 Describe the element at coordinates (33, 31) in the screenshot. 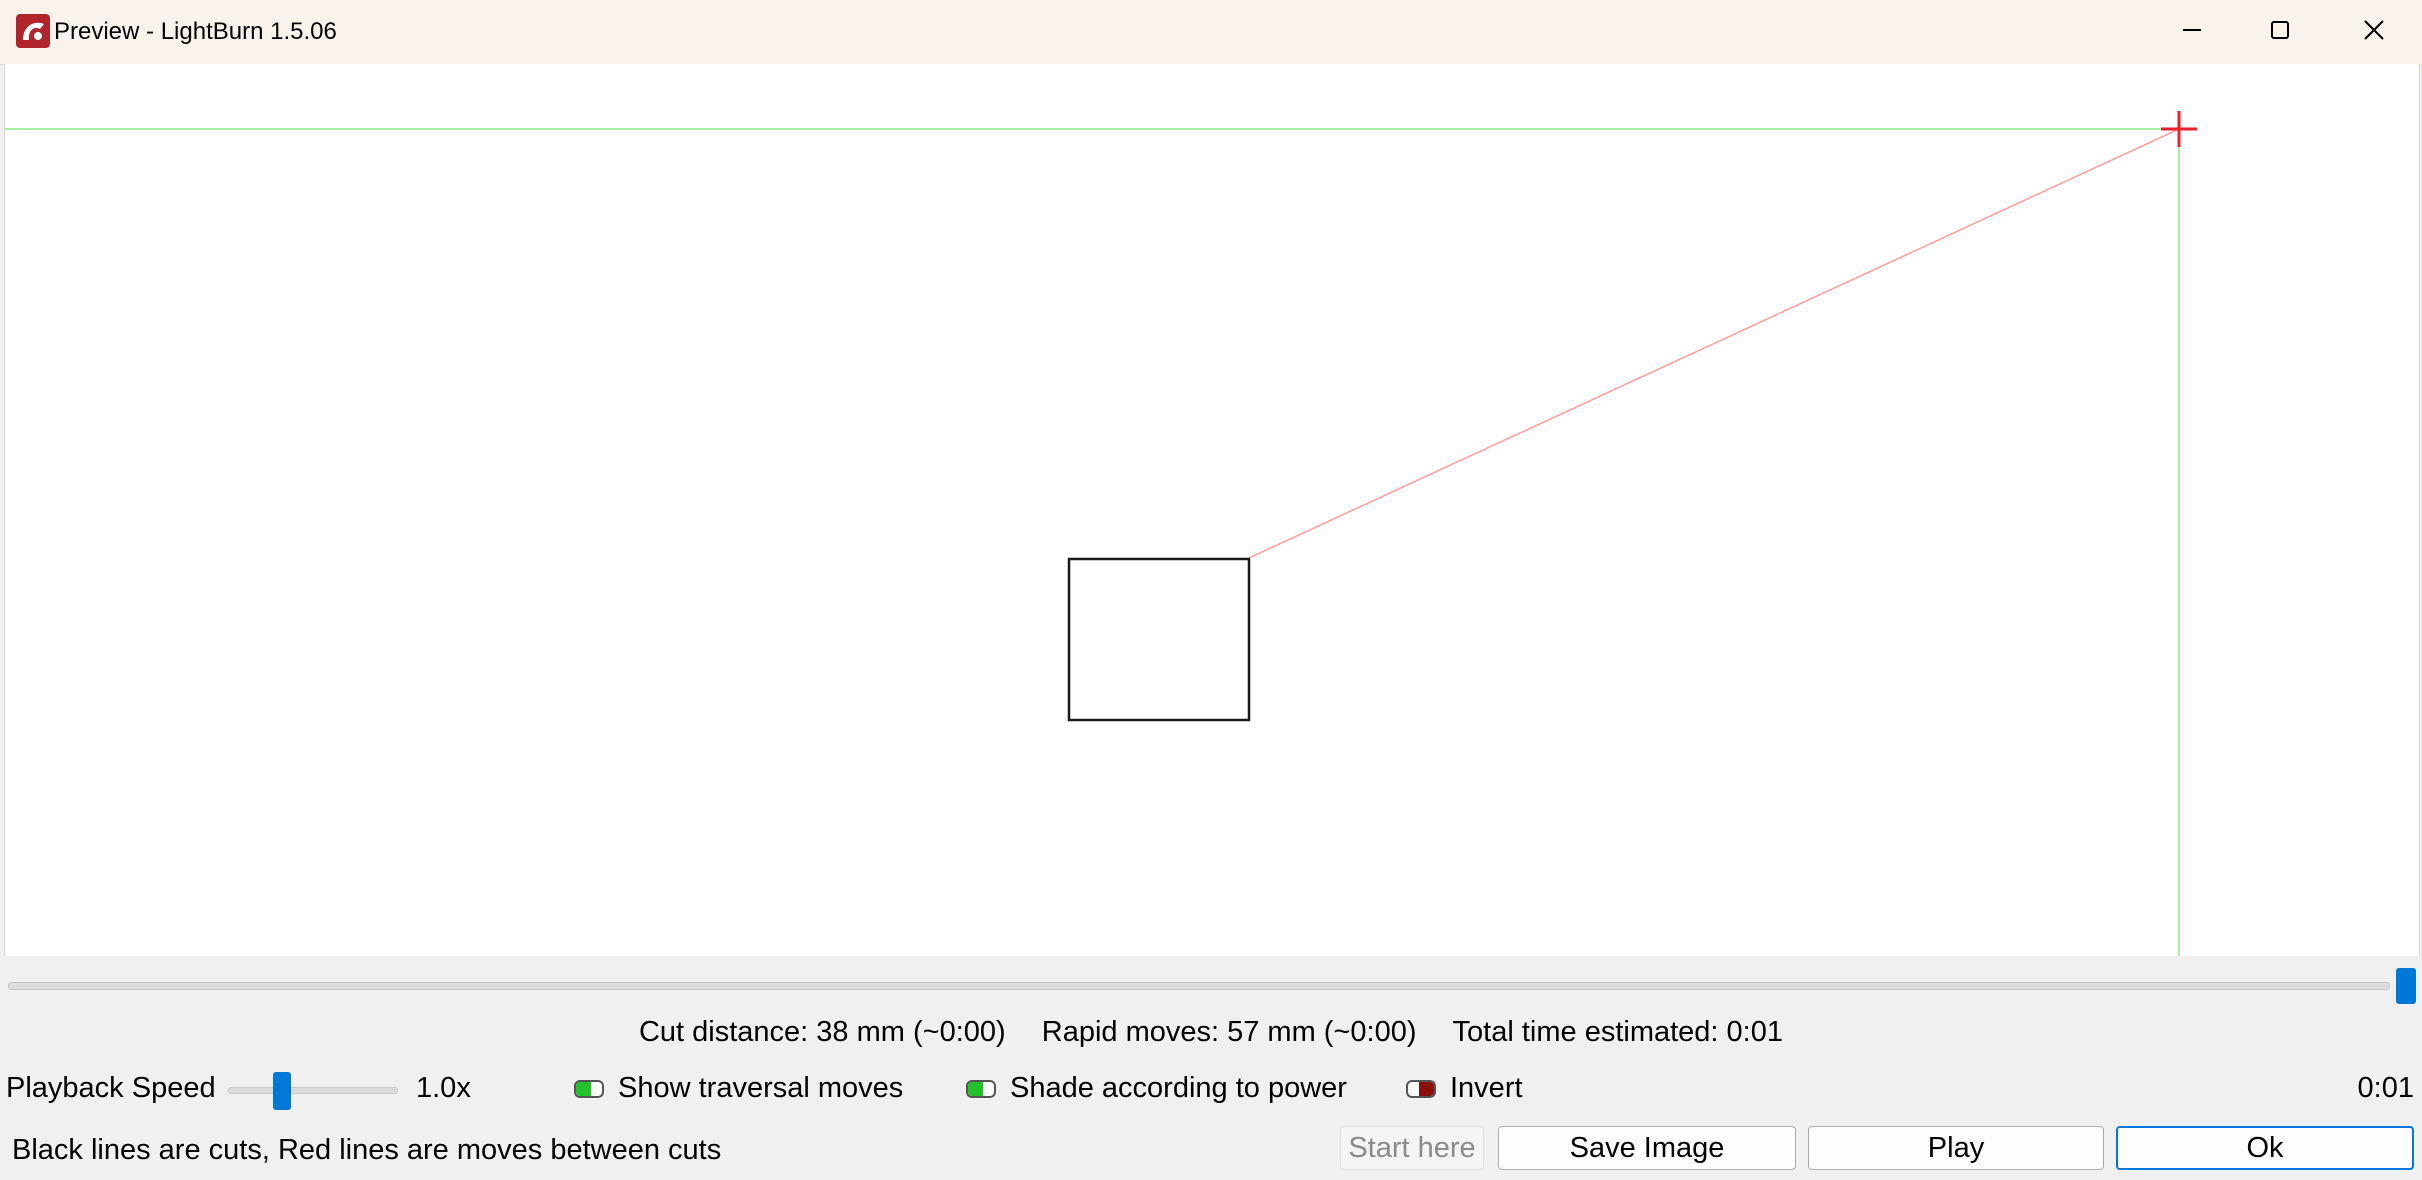

I see `lightburn-logo-icon` at that location.